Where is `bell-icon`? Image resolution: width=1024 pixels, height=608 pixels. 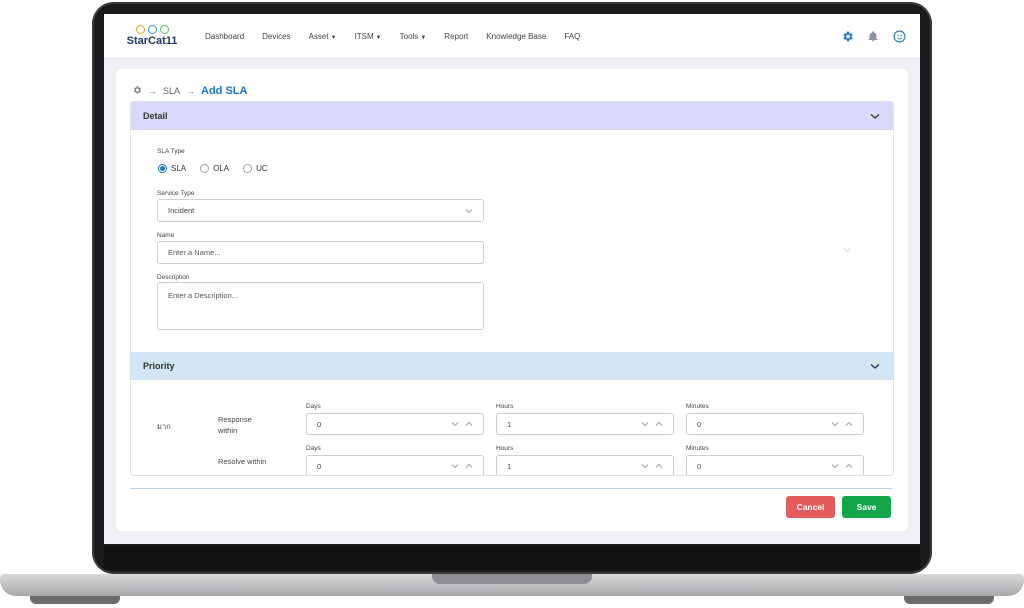 bell-icon is located at coordinates (873, 36).